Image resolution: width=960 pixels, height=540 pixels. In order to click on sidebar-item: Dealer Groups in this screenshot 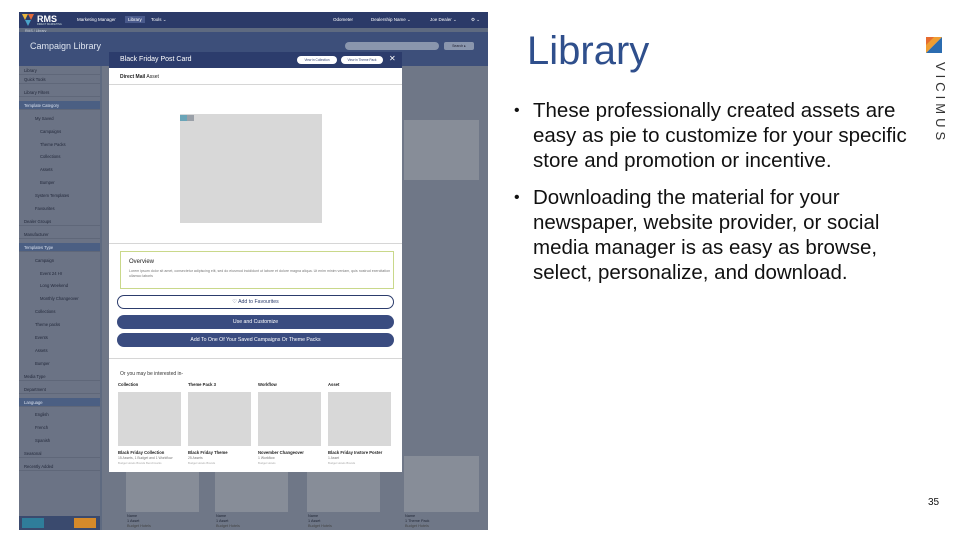, I will do `click(59, 221)`.